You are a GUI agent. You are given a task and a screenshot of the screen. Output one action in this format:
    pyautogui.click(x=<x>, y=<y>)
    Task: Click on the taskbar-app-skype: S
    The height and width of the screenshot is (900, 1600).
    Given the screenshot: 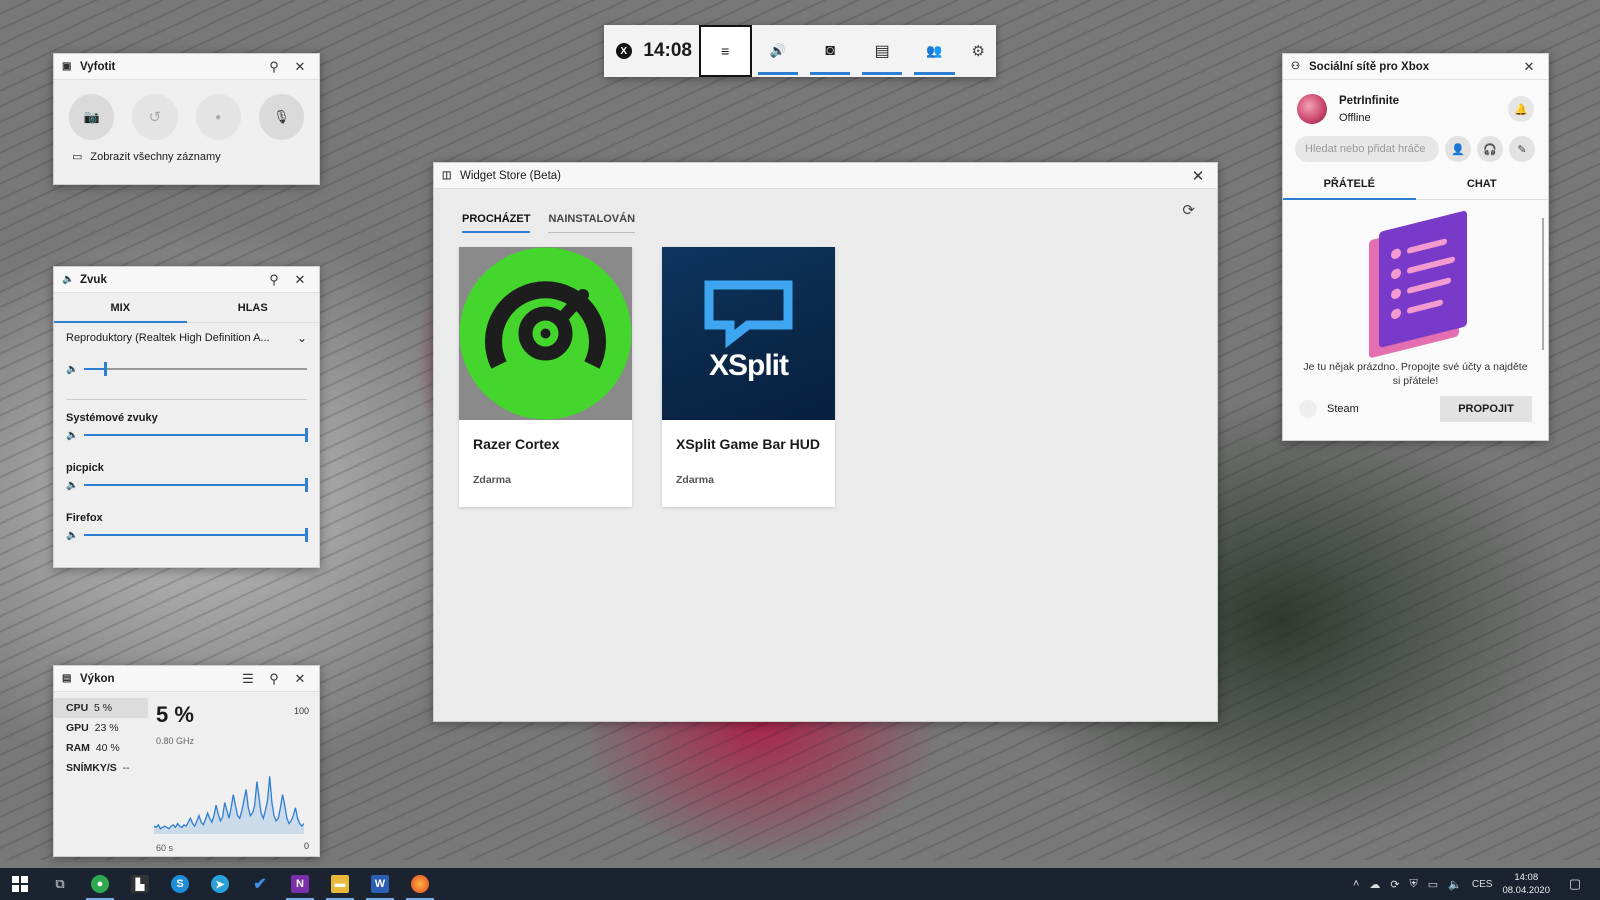 What is the action you would take?
    pyautogui.click(x=180, y=884)
    